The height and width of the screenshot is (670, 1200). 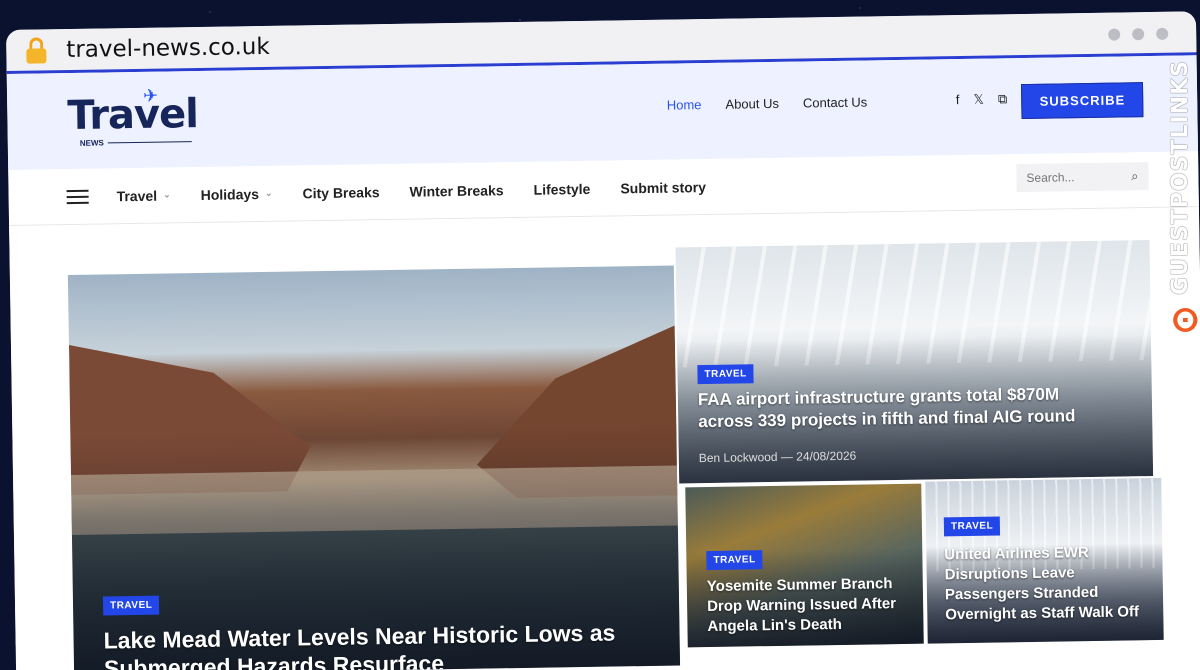 I want to click on airplane-icon: ✈, so click(x=150, y=95).